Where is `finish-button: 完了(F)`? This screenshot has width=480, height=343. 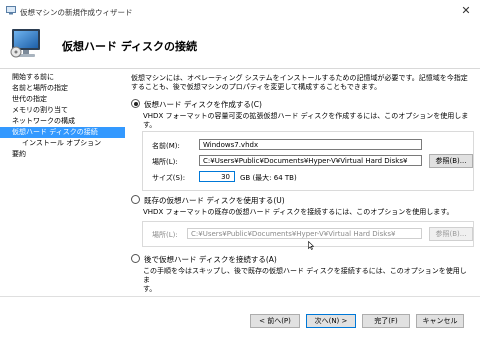 finish-button: 完了(F) is located at coordinates (386, 321).